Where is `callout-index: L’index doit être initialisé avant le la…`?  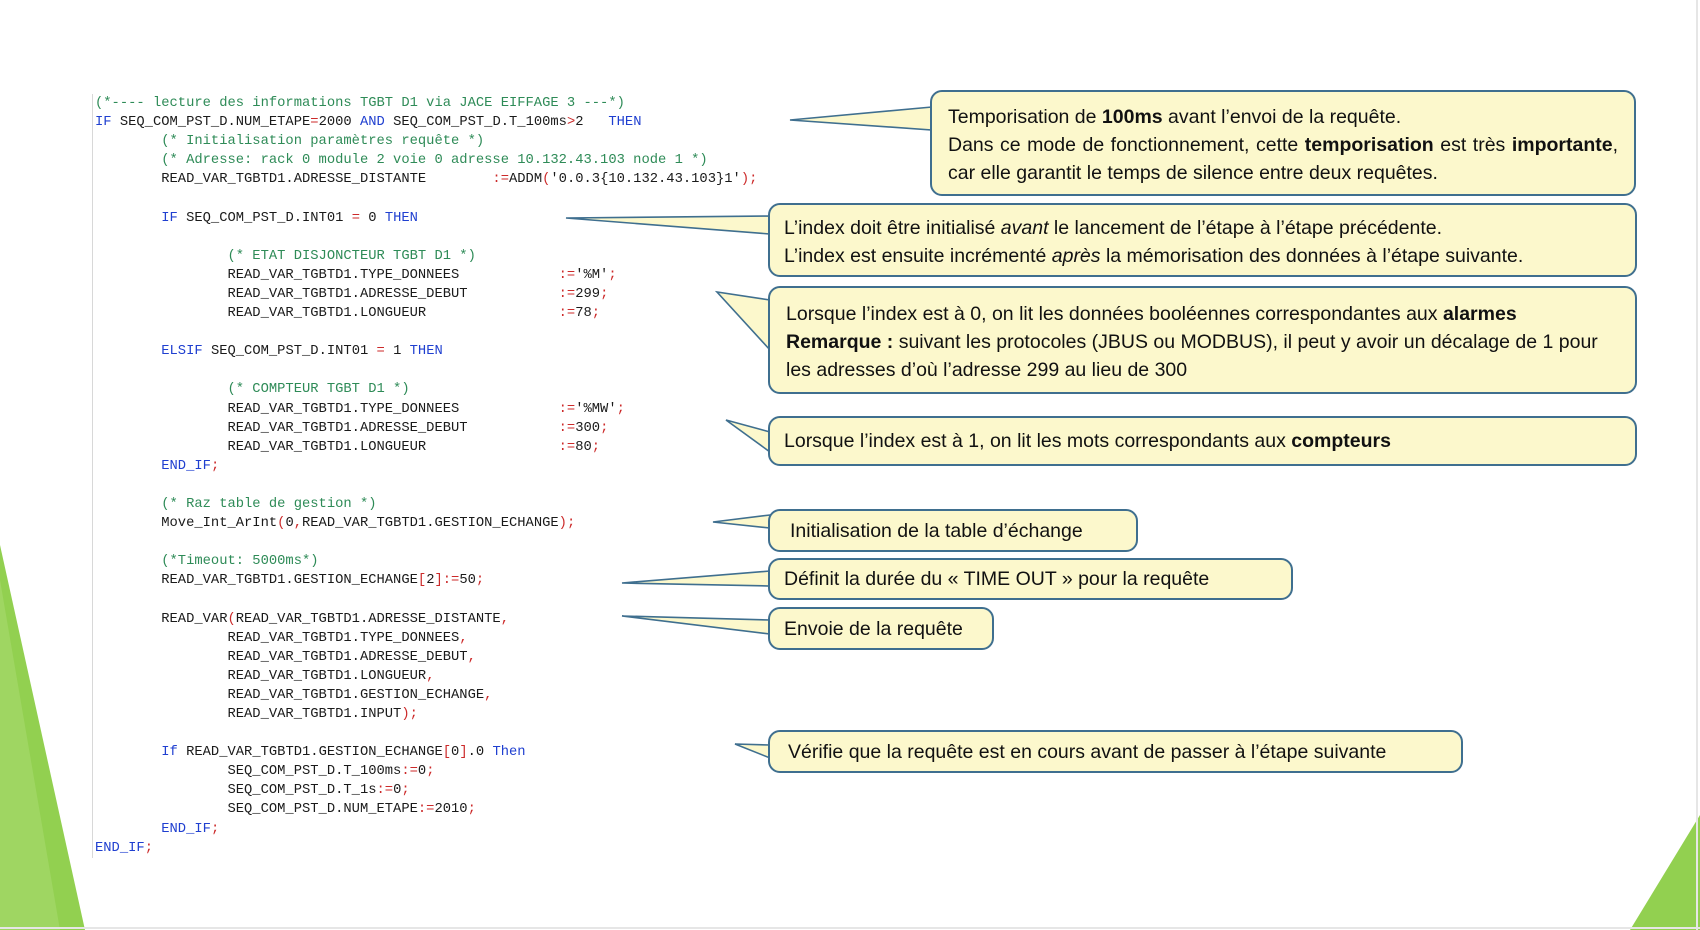
callout-index: L’index doit être initialisé avant le la… is located at coordinates (1202, 240).